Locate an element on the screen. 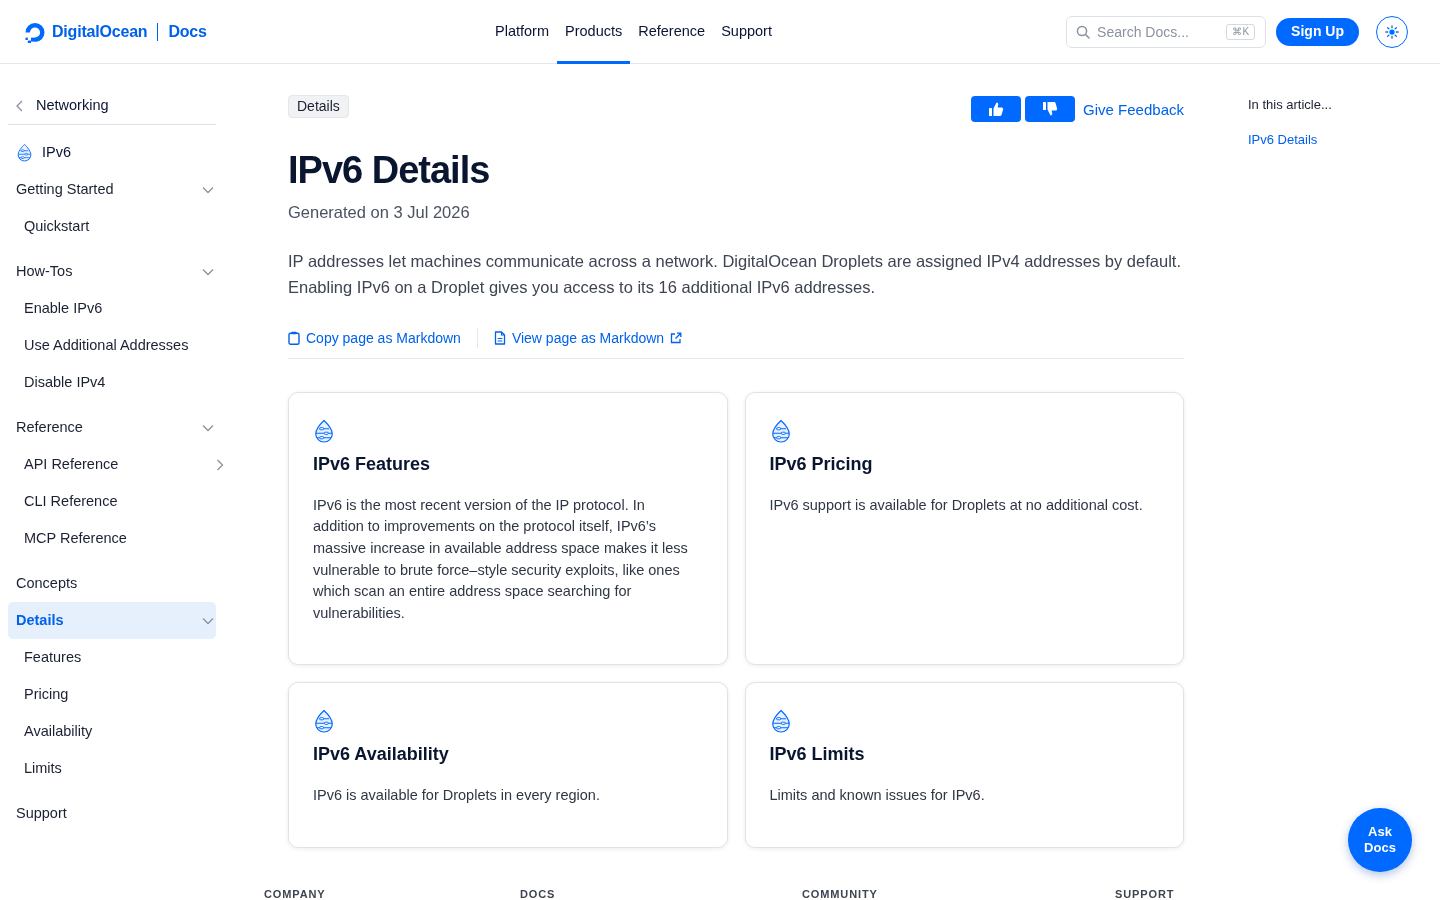 Image resolution: width=1440 pixels, height=900 pixels. sidebar-item: API Reference is located at coordinates (118, 464).